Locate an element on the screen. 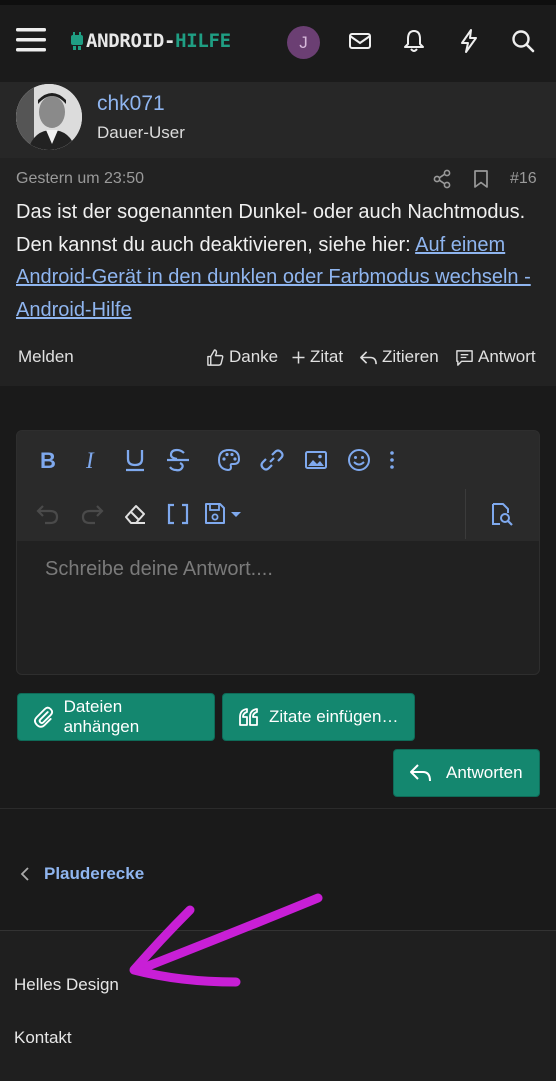 Image resolution: width=556 pixels, height=1081 pixels. underline-icon is located at coordinates (135, 460).